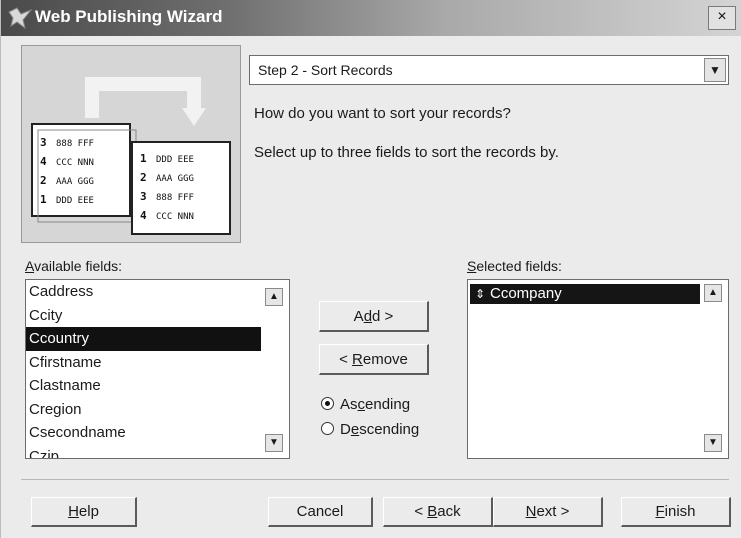  Describe the element at coordinates (598, 369) in the screenshot. I see `selected-fields-list: ⇕ Ccompany ▲ ▼` at that location.